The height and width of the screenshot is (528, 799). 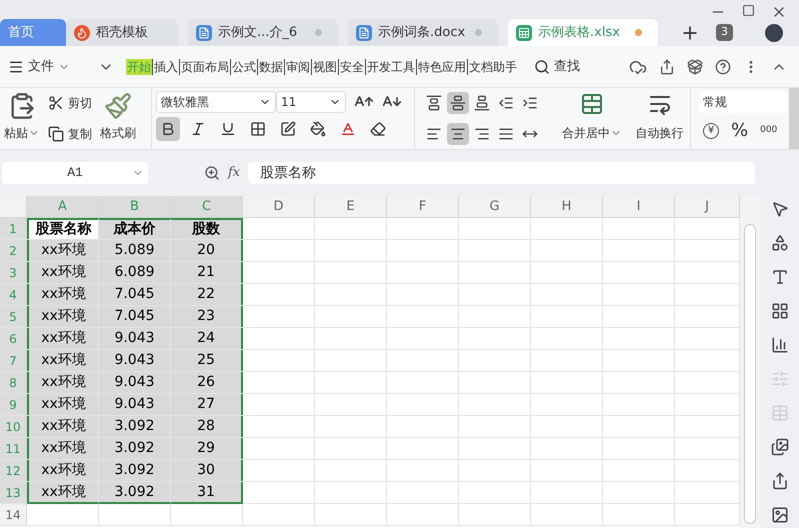 I want to click on document-tab: 示例文...介_6, so click(x=263, y=32).